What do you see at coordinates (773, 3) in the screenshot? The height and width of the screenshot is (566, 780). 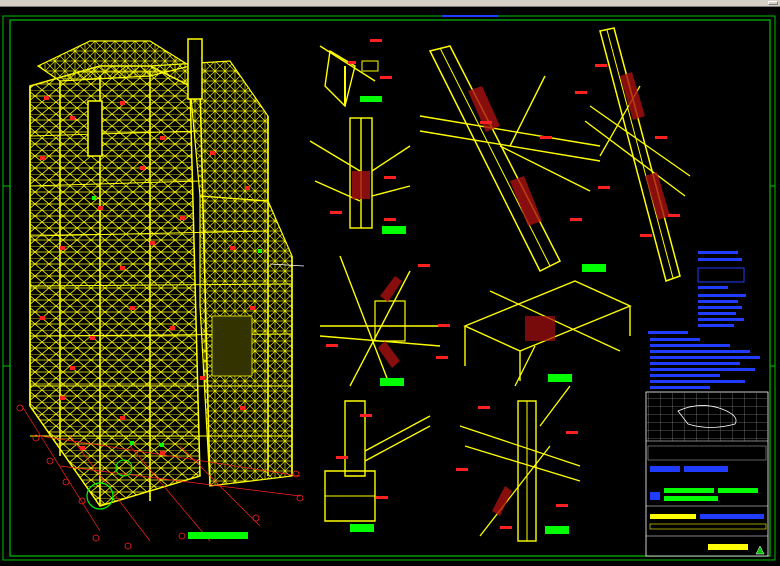 I see `resize-grip-icon` at bounding box center [773, 3].